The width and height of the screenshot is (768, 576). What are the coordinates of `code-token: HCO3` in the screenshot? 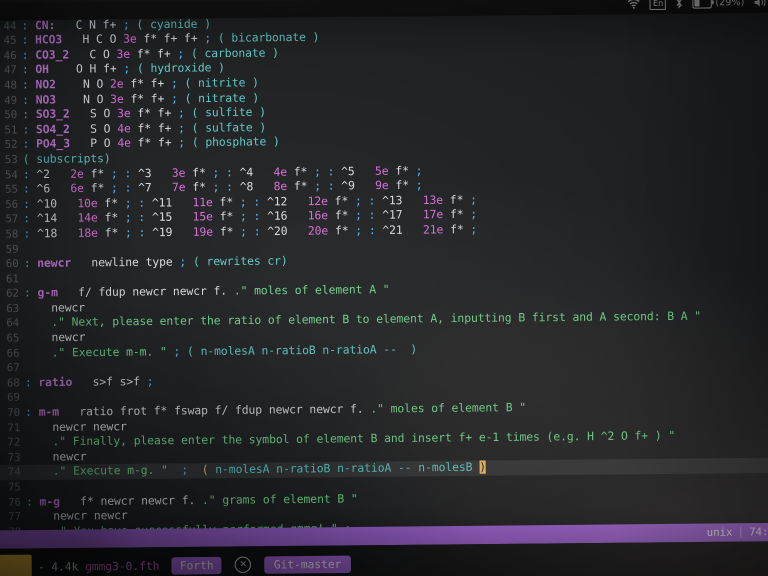 It's located at (49, 40).